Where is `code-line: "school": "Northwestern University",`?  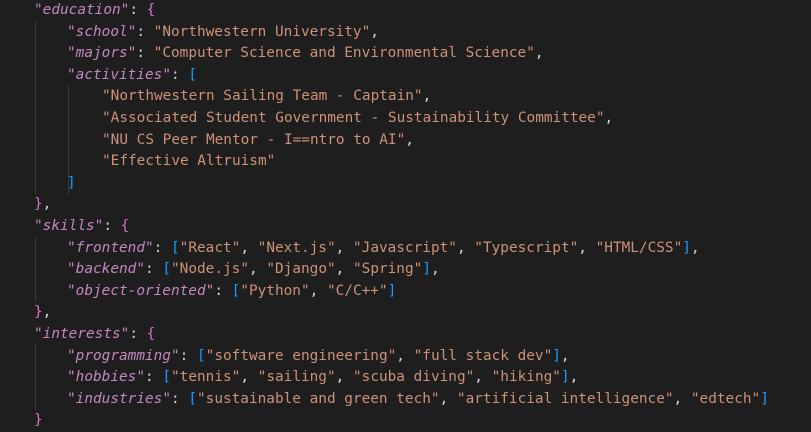 code-line: "school": "Northwestern University", is located at coordinates (223, 31).